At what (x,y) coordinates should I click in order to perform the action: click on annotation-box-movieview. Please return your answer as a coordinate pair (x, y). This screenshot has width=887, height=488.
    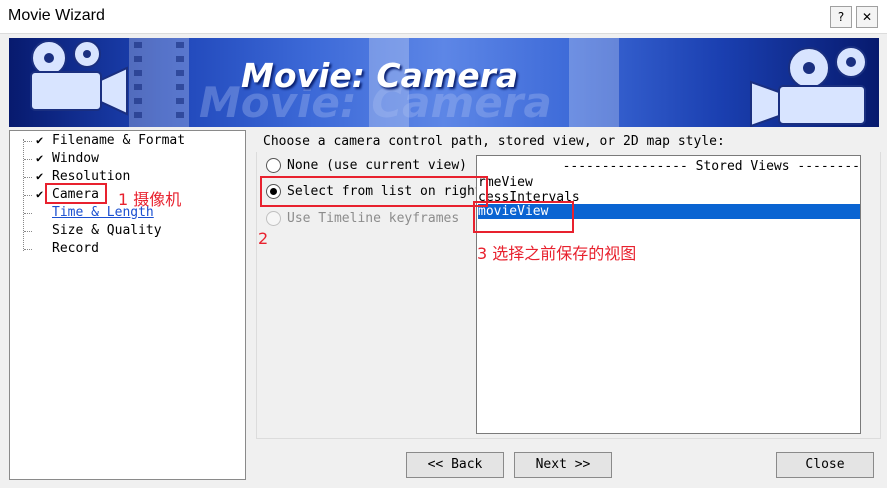
    Looking at the image, I should click on (523, 217).